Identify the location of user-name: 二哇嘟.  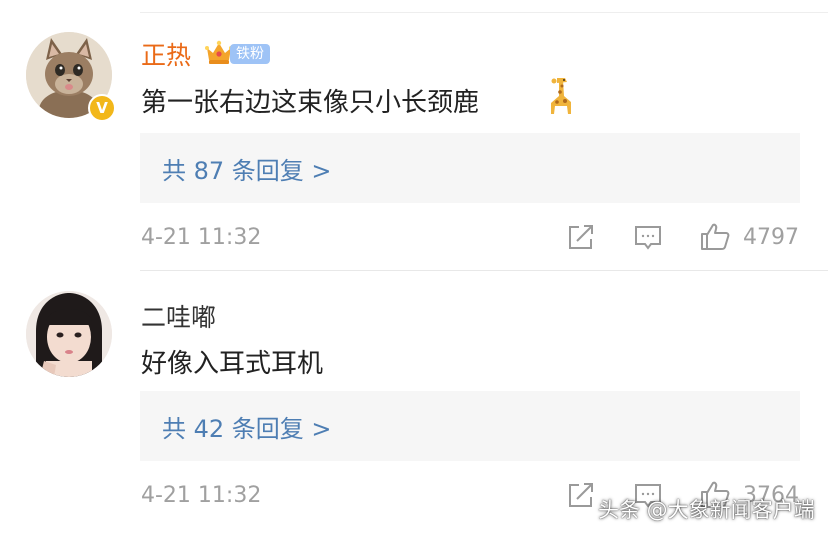
(178, 316).